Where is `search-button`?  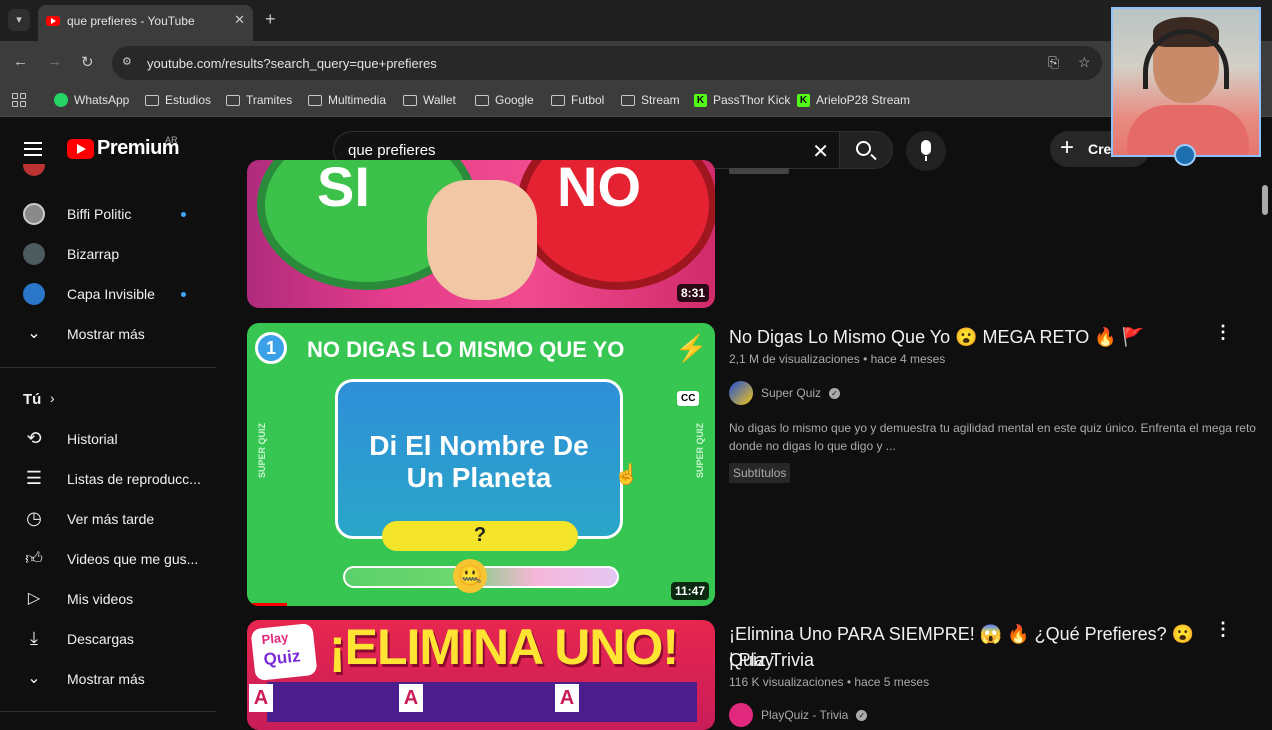 search-button is located at coordinates (866, 150).